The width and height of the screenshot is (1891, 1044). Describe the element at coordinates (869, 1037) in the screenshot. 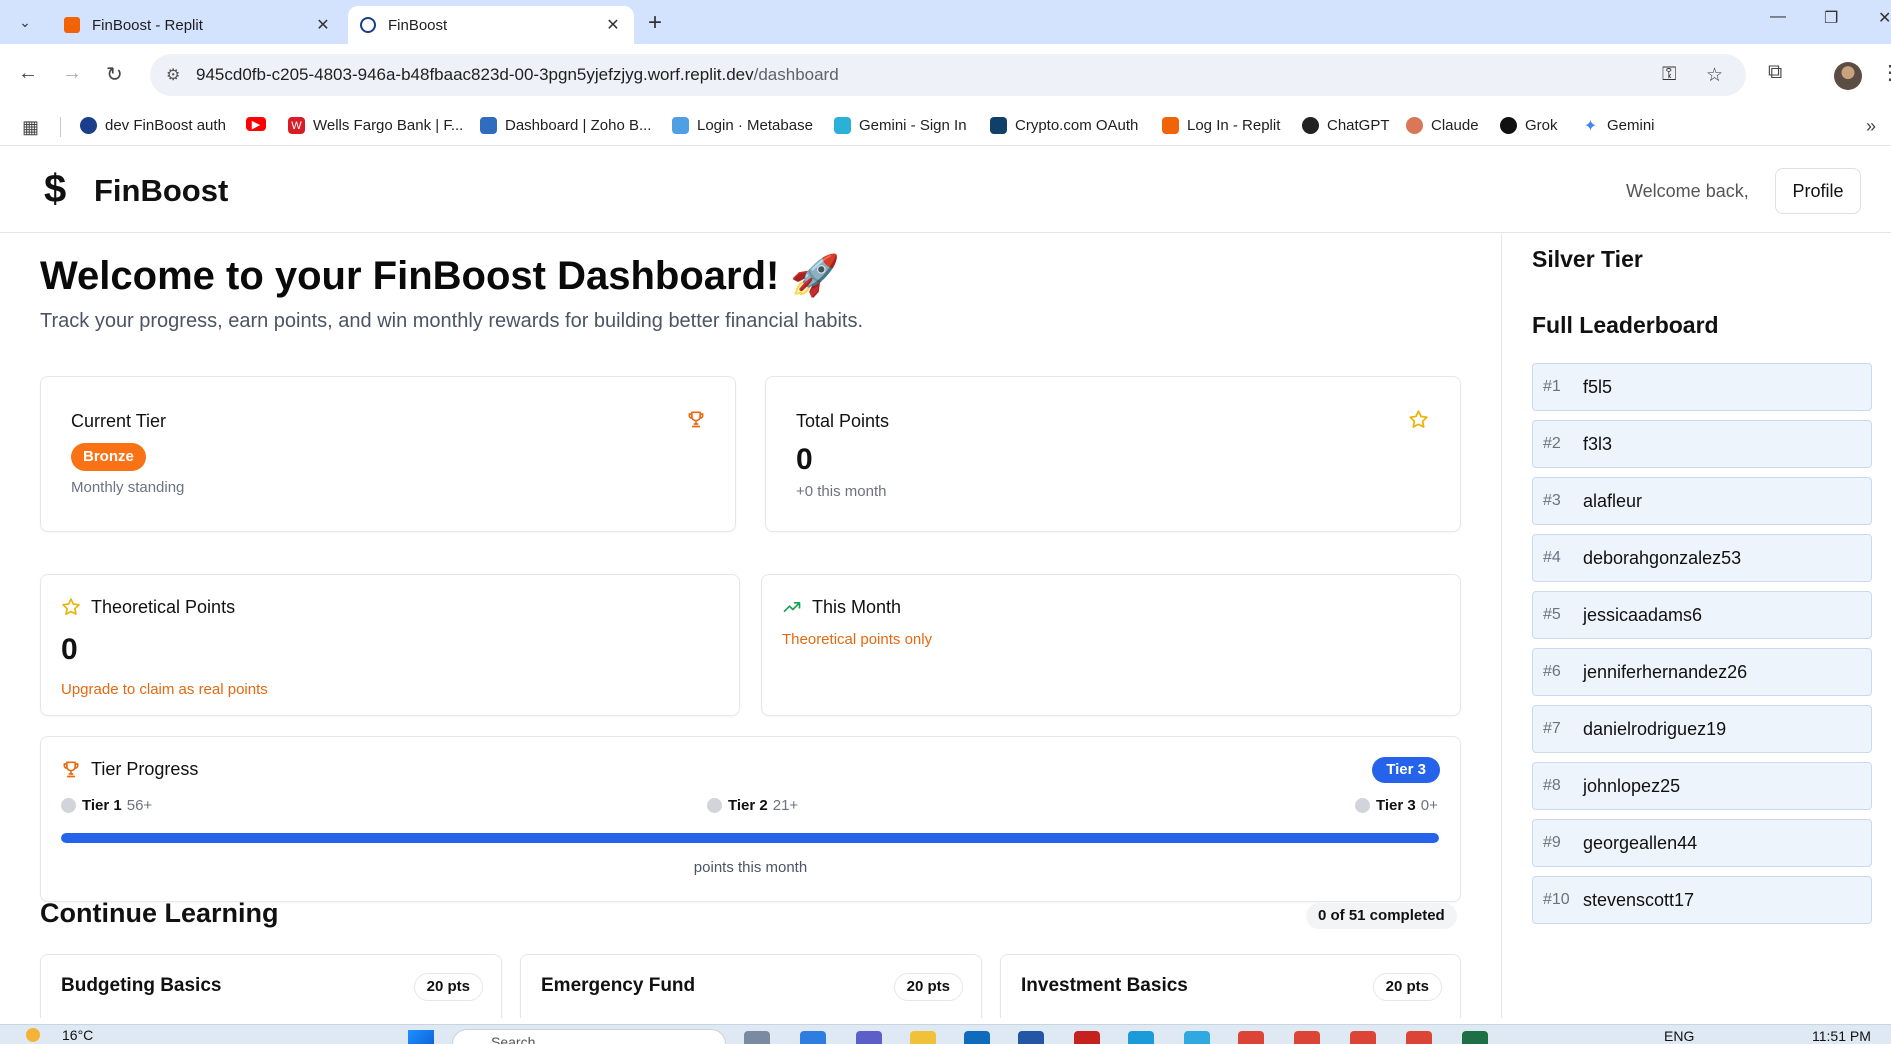

I see `teams-icon` at that location.